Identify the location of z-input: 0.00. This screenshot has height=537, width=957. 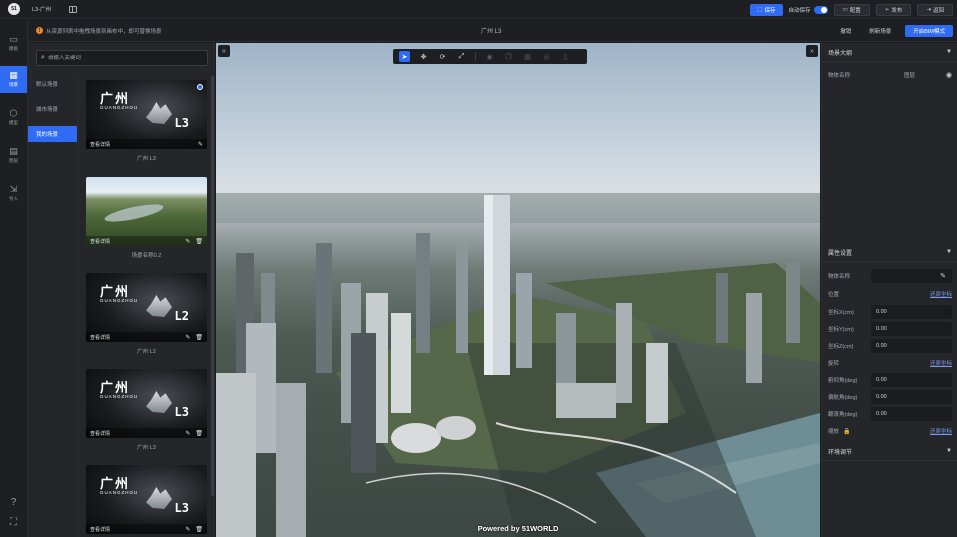
(911, 346).